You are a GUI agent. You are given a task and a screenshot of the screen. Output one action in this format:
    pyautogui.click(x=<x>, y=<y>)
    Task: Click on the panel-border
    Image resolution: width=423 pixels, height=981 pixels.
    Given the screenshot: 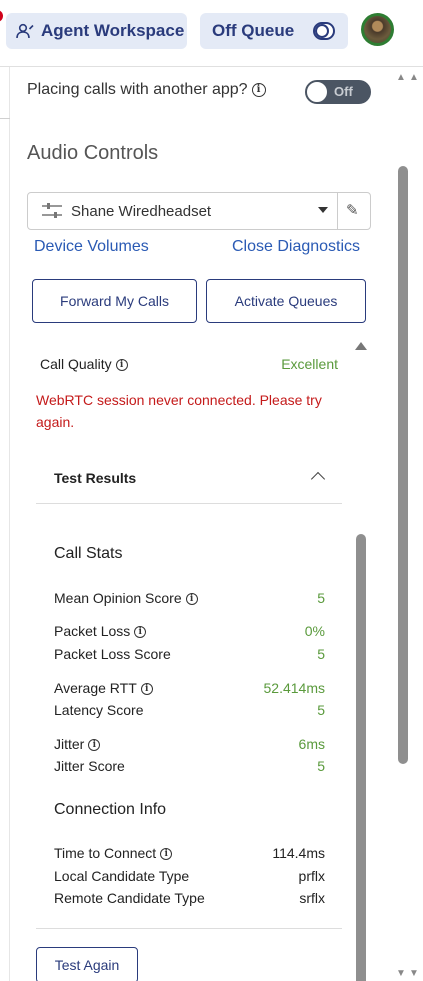 What is the action you would take?
    pyautogui.click(x=9, y=524)
    